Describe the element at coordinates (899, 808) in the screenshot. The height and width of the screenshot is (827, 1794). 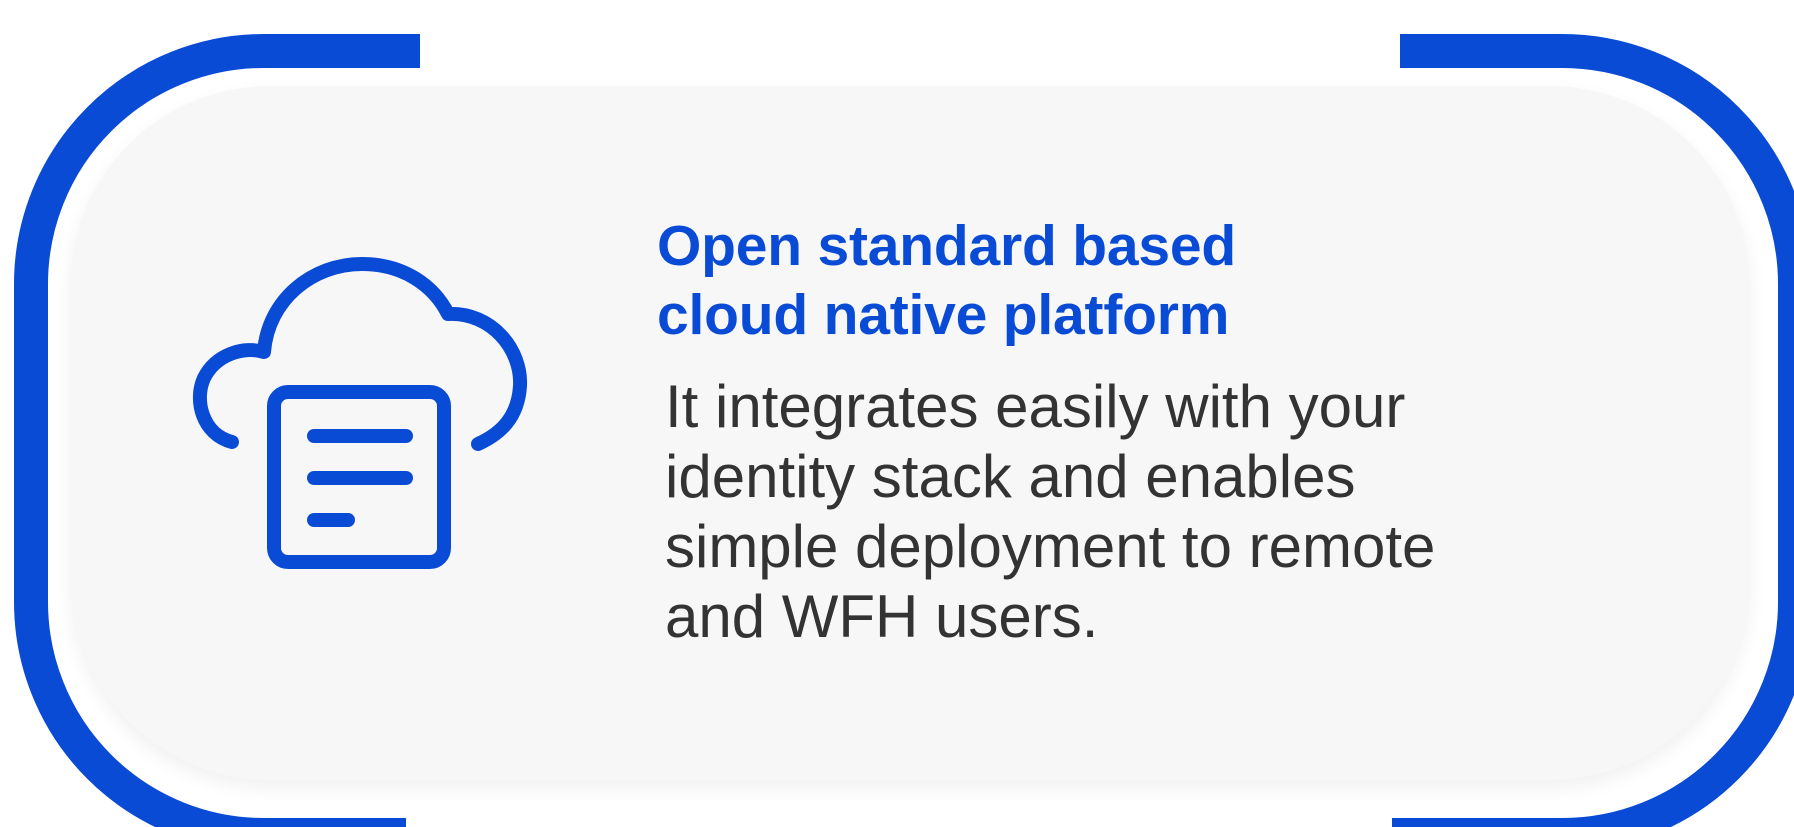
I see `frame-gap-bottom` at that location.